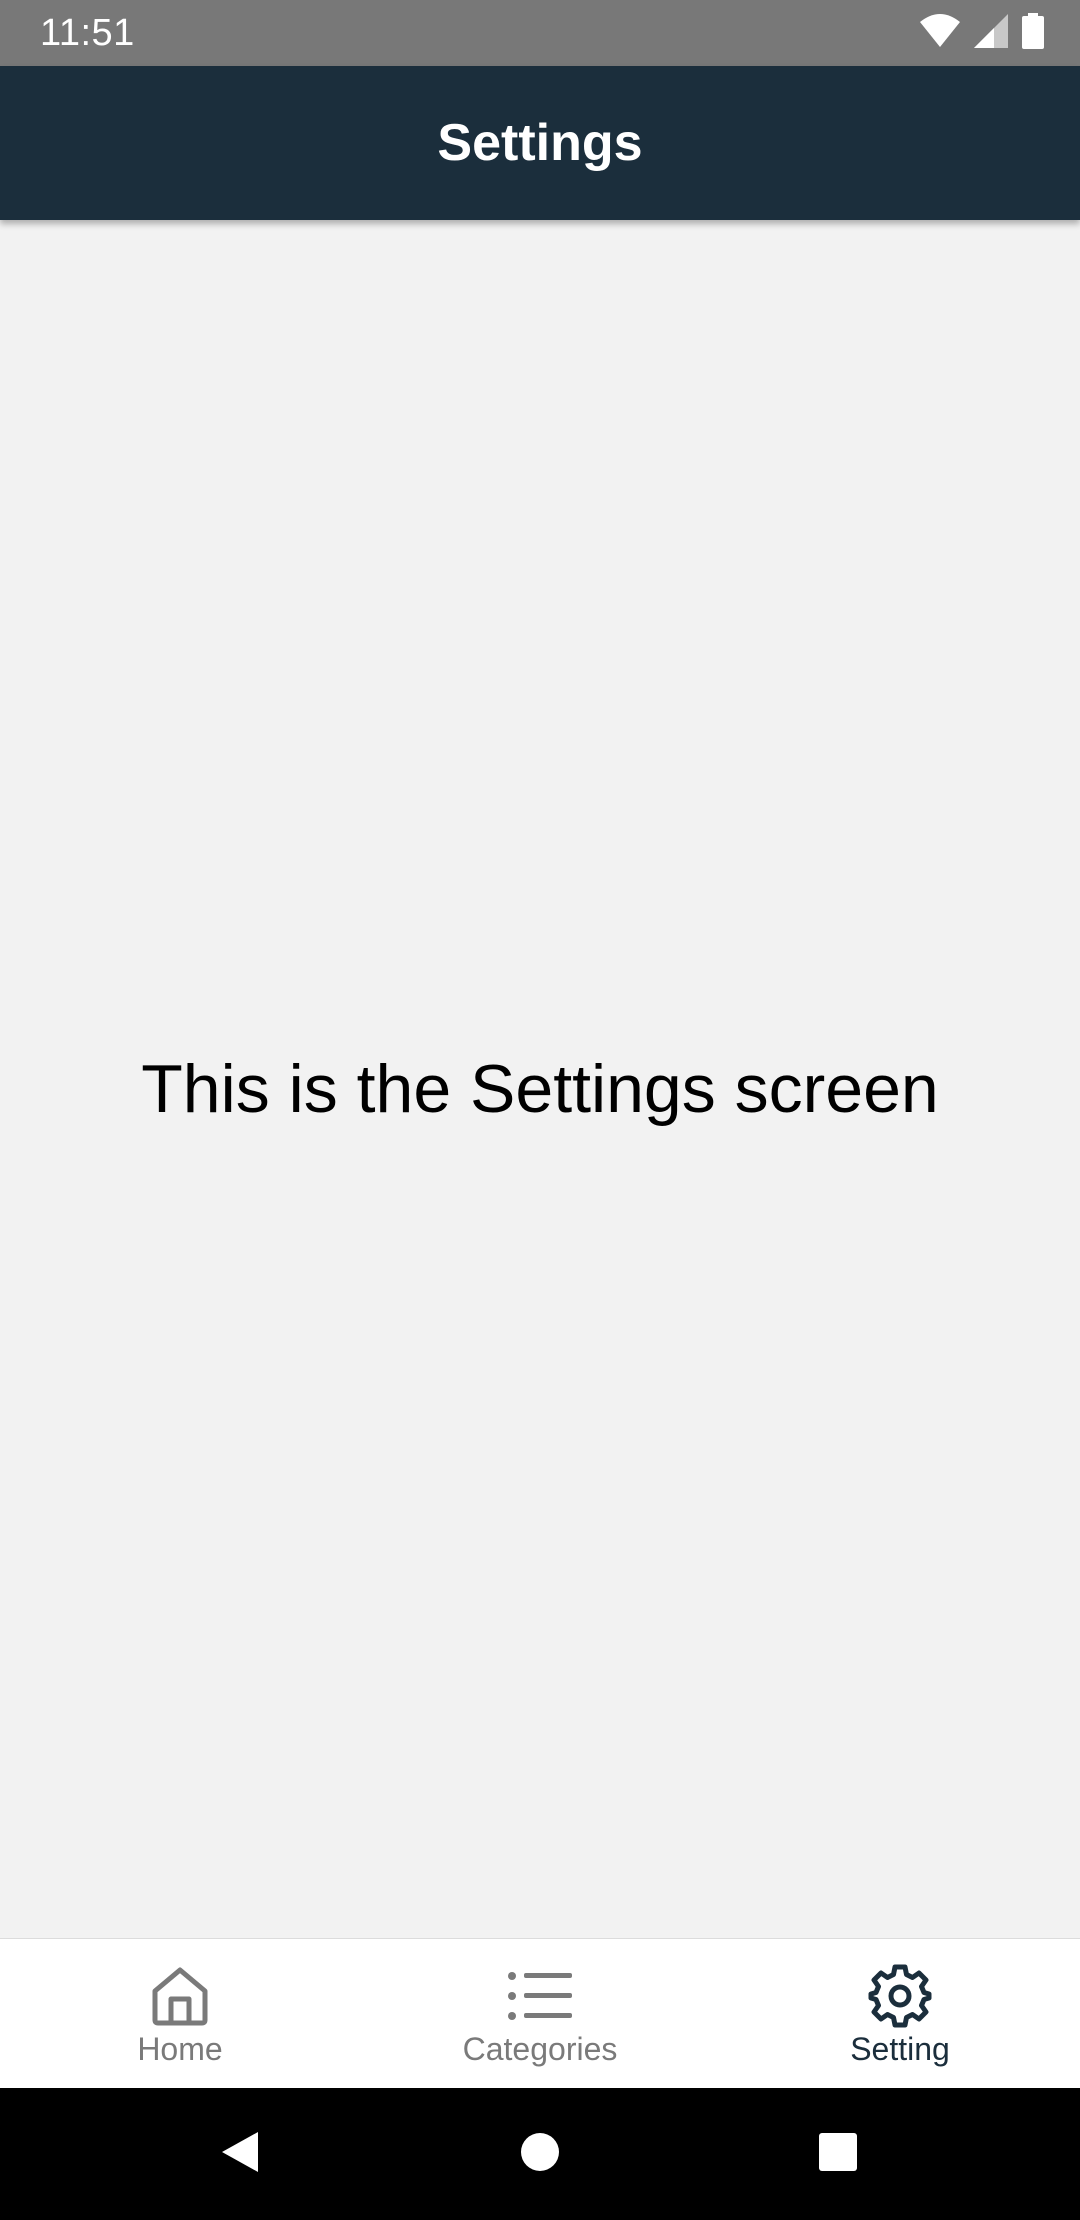 The image size is (1080, 2220). I want to click on bottom-navigation: Home Categories Setting, so click(540, 2013).